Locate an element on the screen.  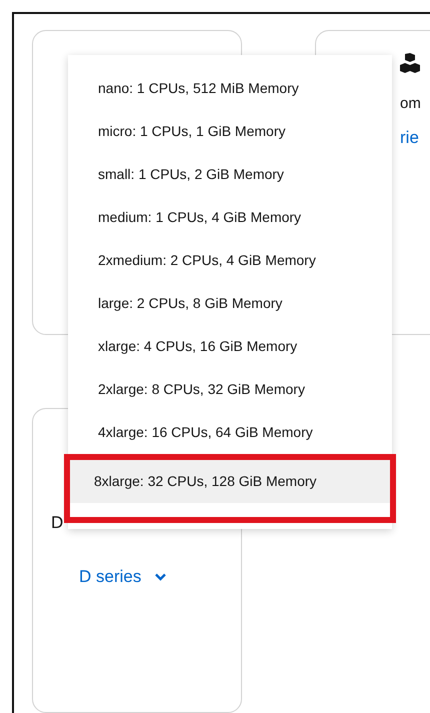
menu-item: small: 1 CPUs, 2 GiB Memory is located at coordinates (230, 174).